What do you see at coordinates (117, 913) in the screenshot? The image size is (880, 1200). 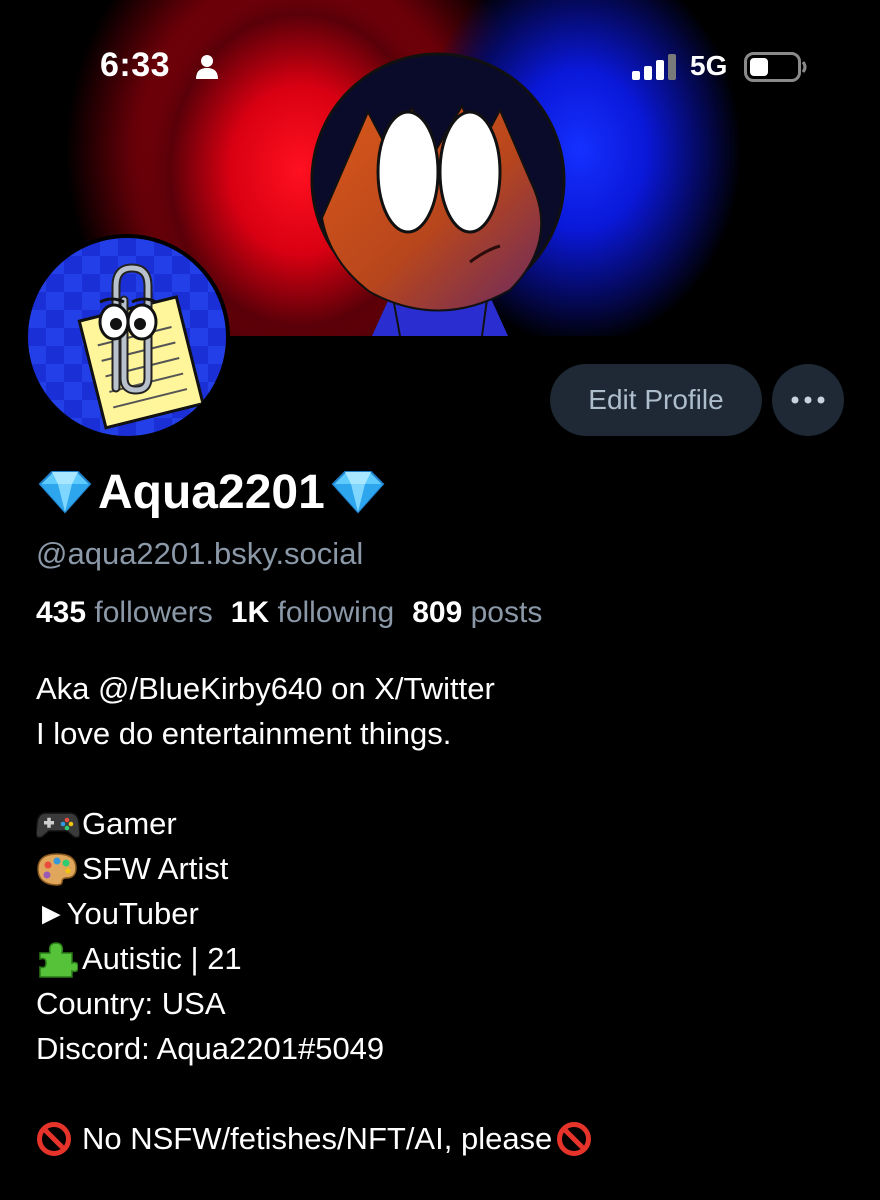 I see `bio-line-youtuber: ►YouTuber` at bounding box center [117, 913].